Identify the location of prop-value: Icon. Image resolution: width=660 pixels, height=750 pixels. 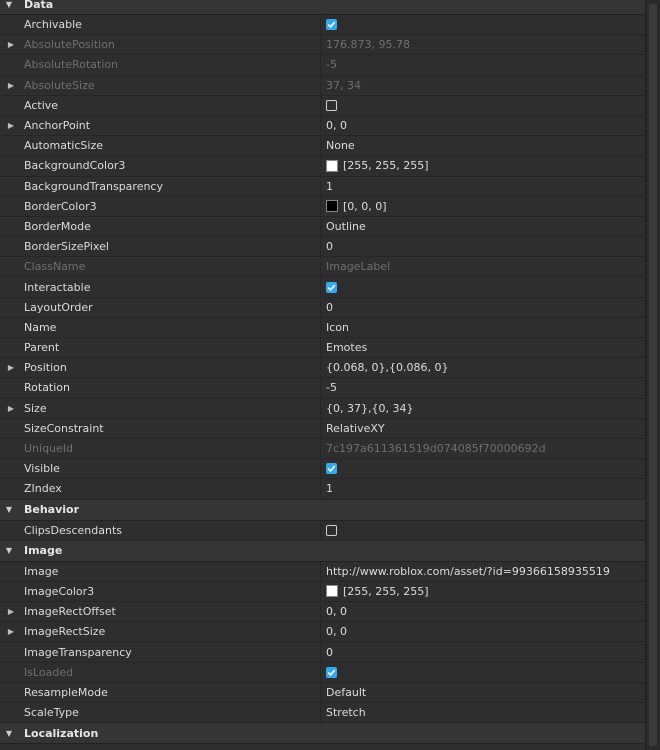
(483, 327).